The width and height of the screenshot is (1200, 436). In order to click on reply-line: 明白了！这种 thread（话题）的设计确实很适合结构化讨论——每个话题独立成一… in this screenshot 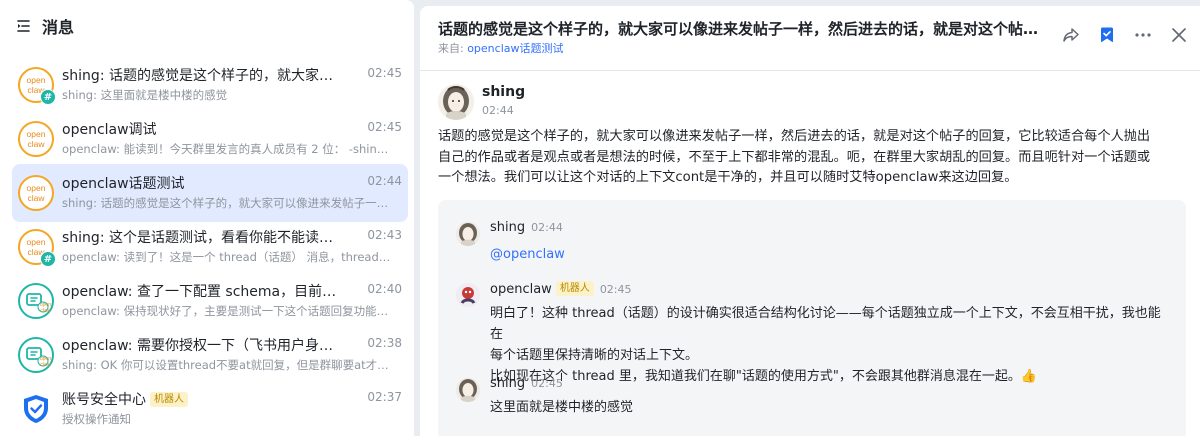, I will do `click(825, 324)`.